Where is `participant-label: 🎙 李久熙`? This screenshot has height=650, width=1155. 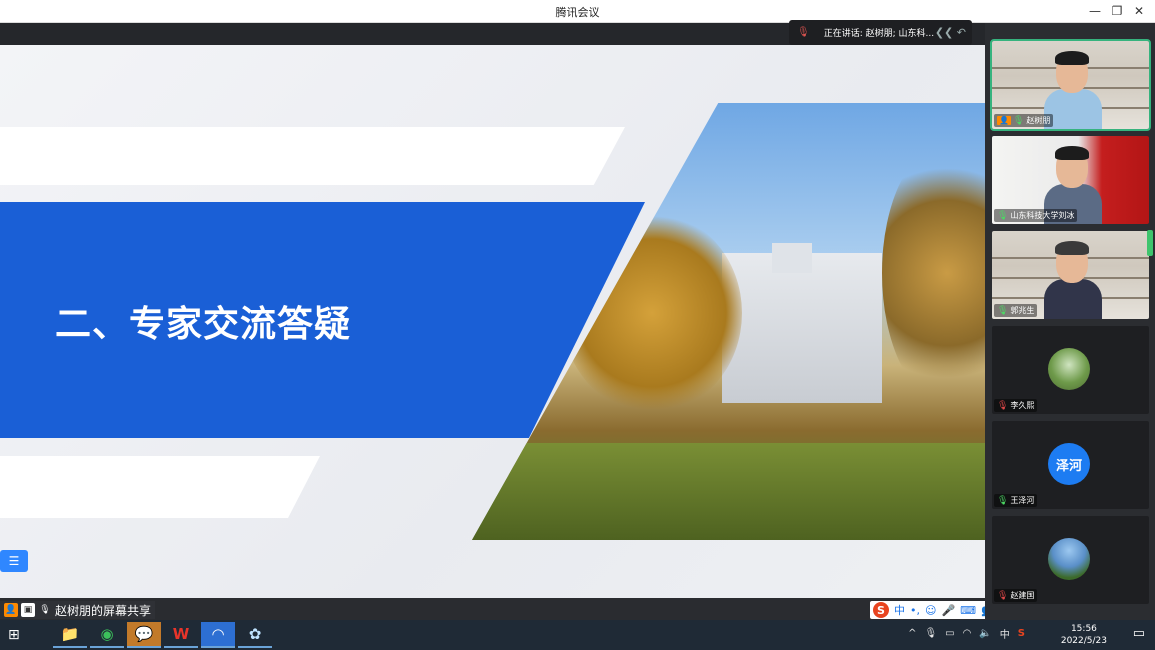
participant-label: 🎙 李久熙 is located at coordinates (1016, 405).